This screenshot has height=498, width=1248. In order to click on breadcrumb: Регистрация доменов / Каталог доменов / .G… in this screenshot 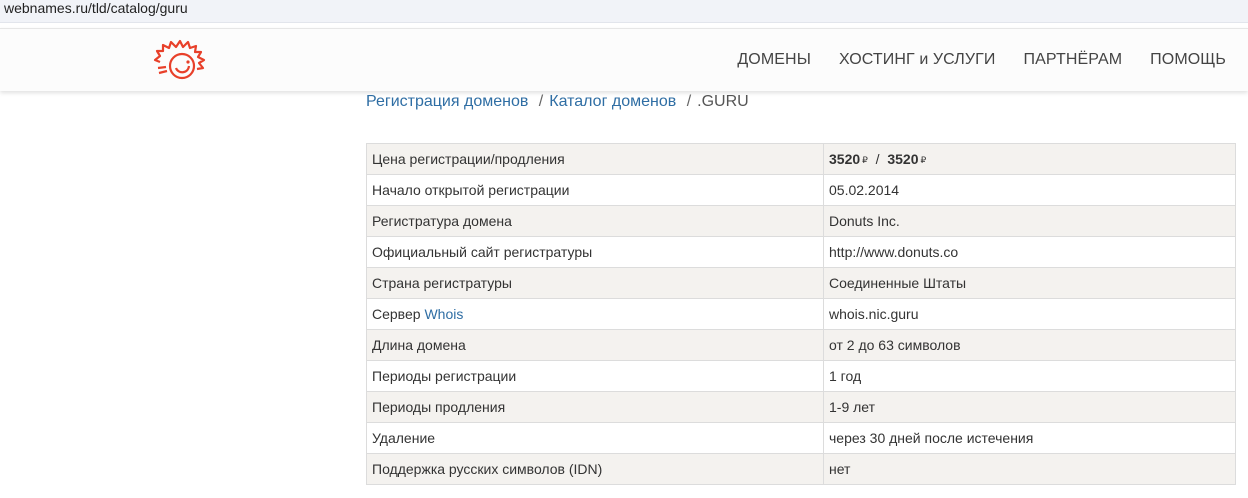, I will do `click(557, 102)`.